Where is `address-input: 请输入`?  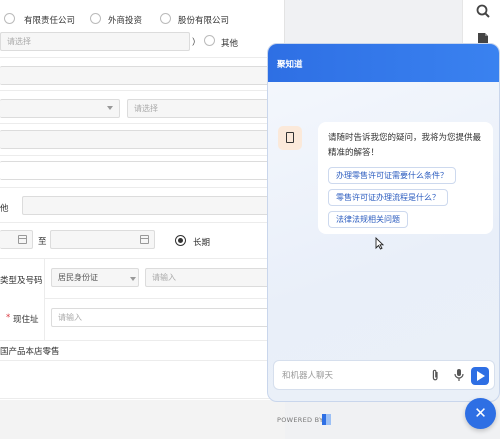 address-input: 请输入 is located at coordinates (168, 317).